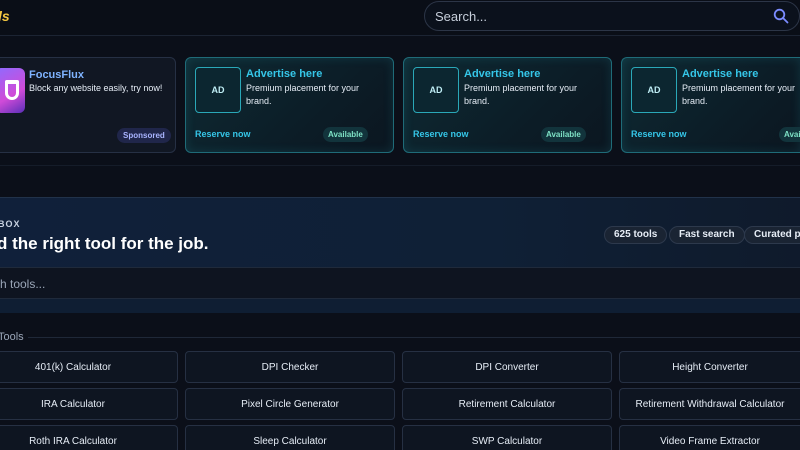 The height and width of the screenshot is (450, 800). Describe the element at coordinates (781, 16) in the screenshot. I see `search-icon` at that location.